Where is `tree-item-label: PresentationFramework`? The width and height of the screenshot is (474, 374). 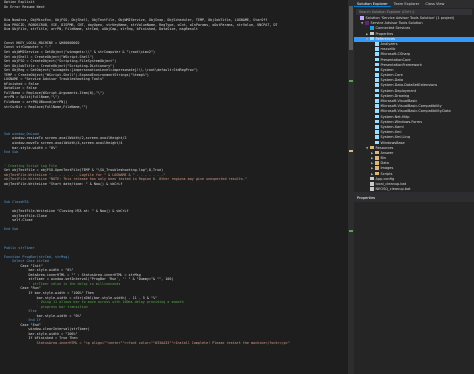 tree-item-label: PresentationFramework is located at coordinates (401, 64).